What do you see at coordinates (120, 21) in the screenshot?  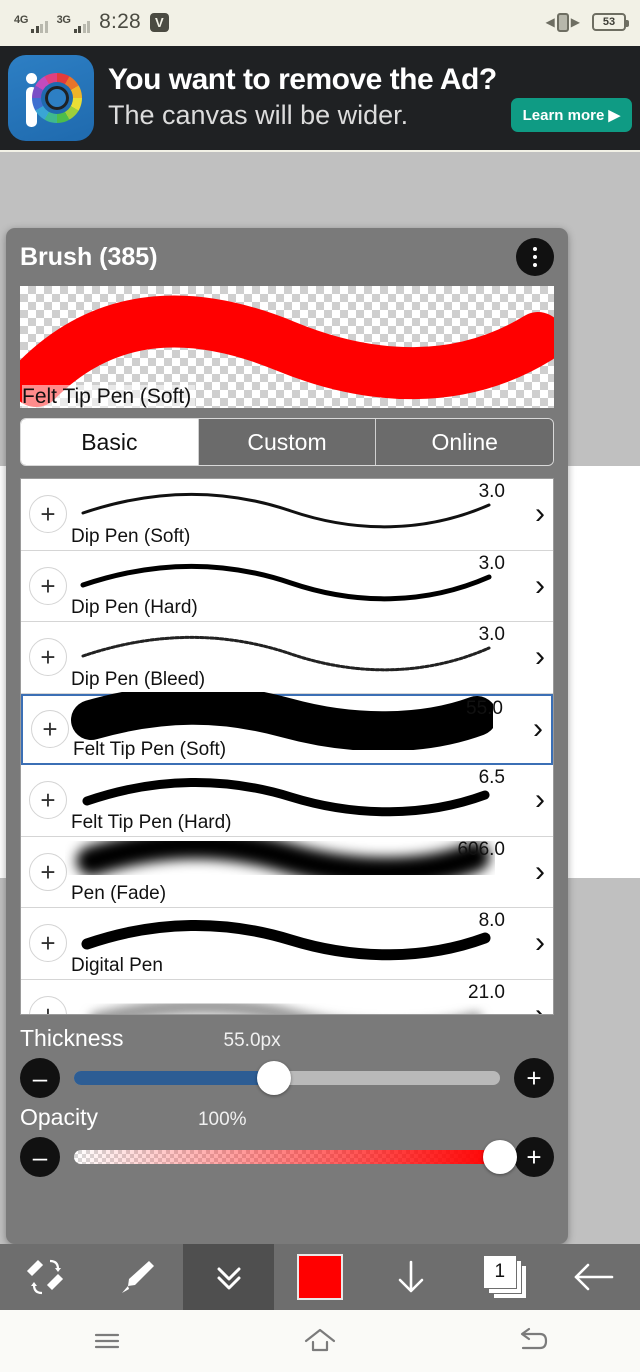 I see `clock-label: 8:28` at bounding box center [120, 21].